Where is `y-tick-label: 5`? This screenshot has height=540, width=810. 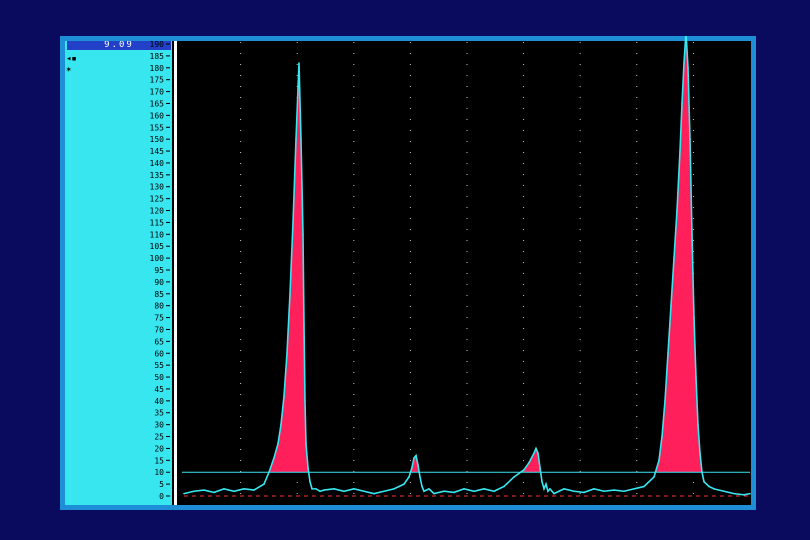 y-tick-label: 5 is located at coordinates (161, 484).